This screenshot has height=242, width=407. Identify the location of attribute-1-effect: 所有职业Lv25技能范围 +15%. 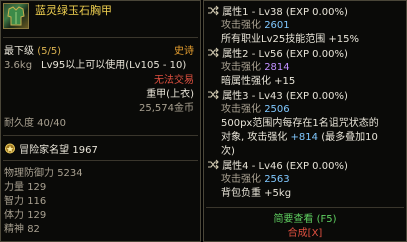
(290, 39).